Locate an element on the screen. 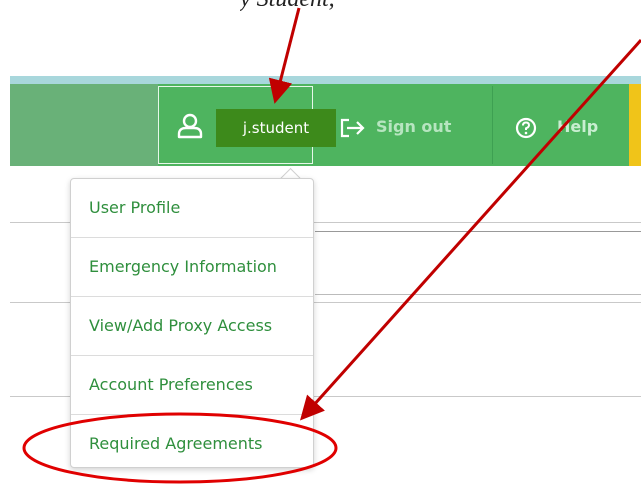 The image size is (641, 499). help-circle-icon is located at coordinates (526, 127).